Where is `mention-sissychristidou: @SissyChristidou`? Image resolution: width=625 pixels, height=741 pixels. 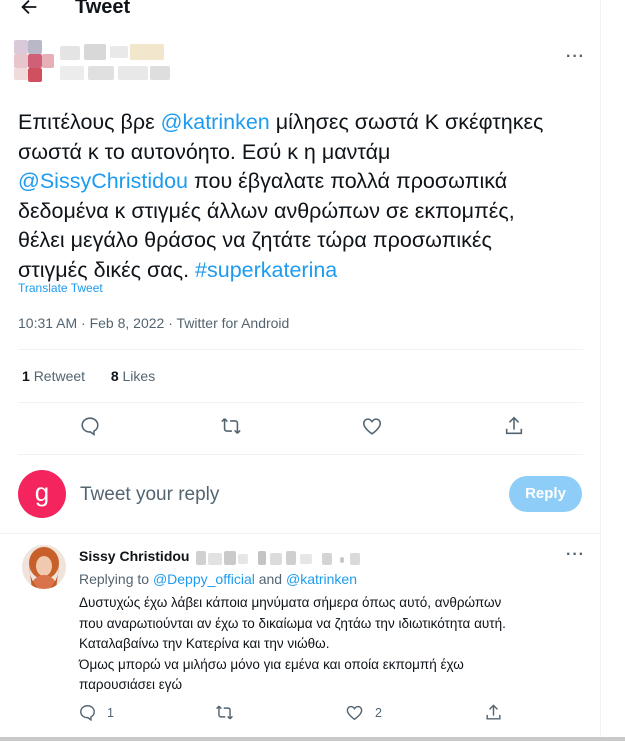
mention-sissychristidou: @SissyChristidou is located at coordinates (103, 181).